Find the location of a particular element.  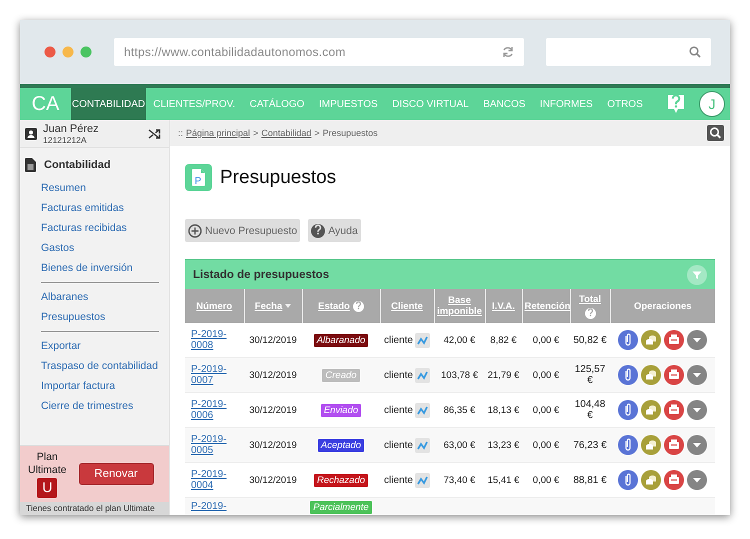

user-name: Juan Pérez is located at coordinates (71, 128).